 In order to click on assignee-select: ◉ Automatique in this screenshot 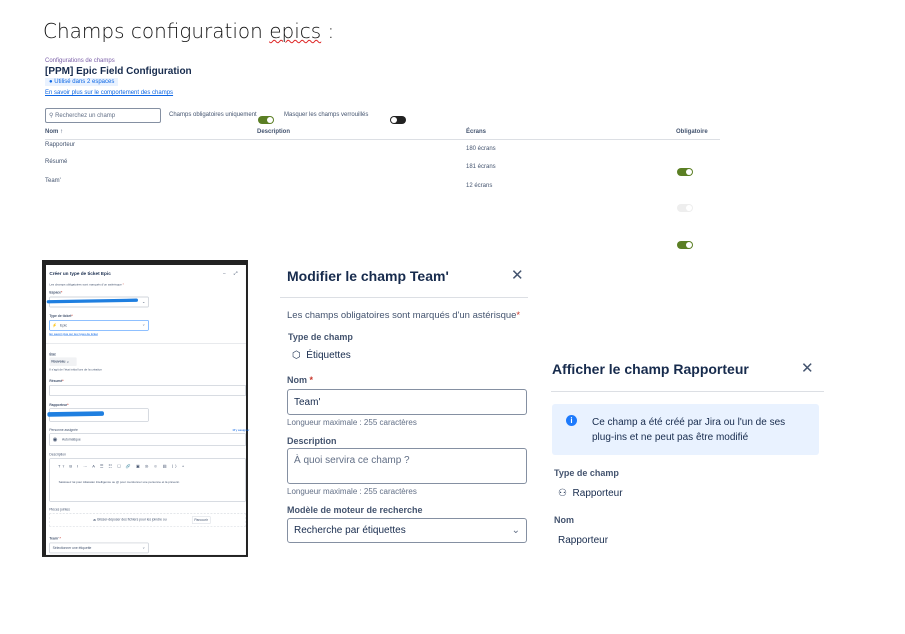, I will do `click(147, 439)`.